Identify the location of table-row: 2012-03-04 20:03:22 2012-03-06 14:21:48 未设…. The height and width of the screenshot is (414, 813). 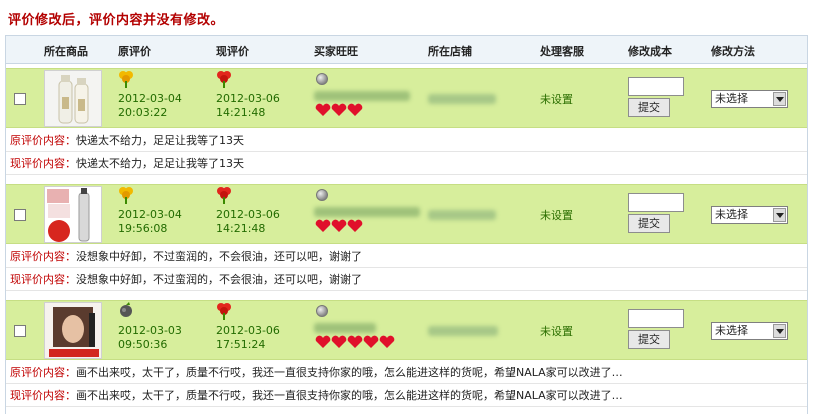
(406, 98).